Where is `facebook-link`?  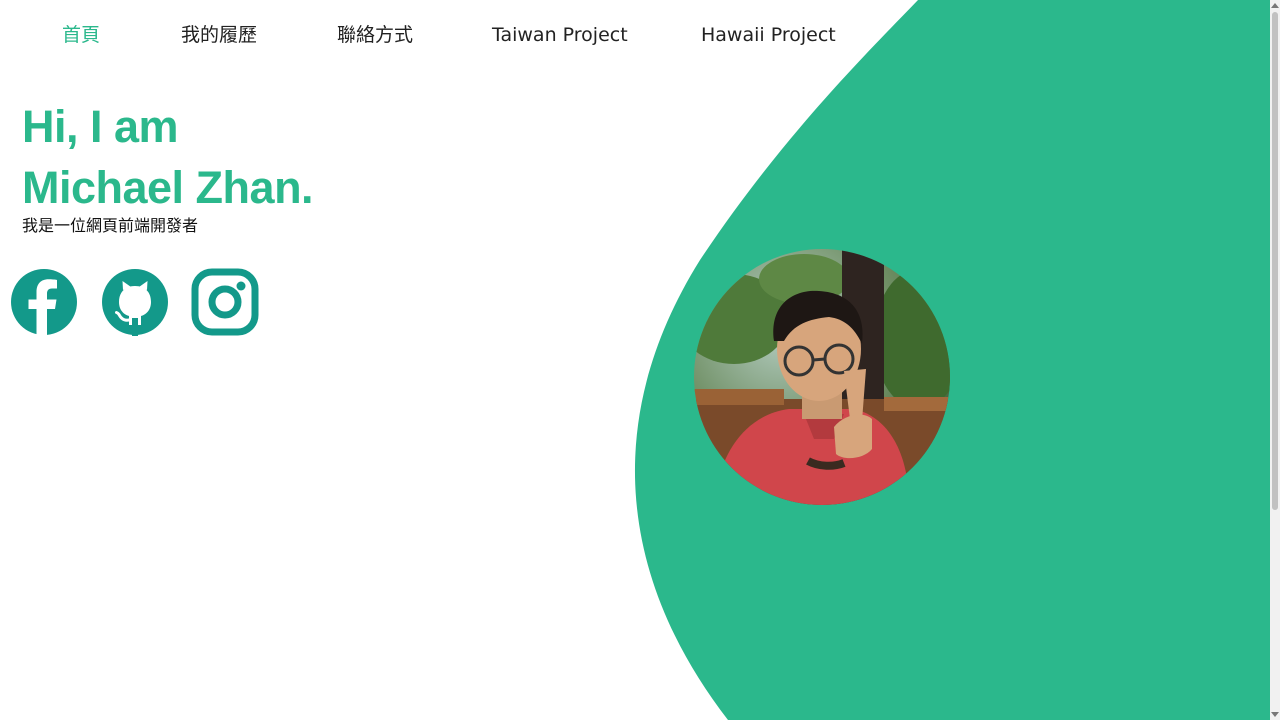 facebook-link is located at coordinates (44, 302).